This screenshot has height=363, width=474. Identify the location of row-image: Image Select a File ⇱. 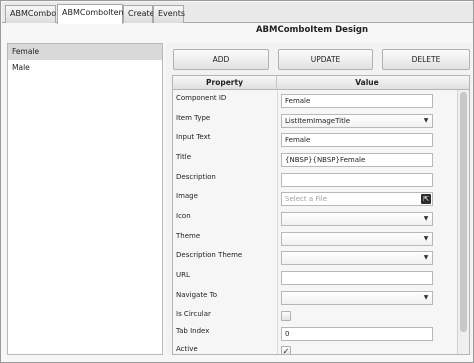
(321, 199).